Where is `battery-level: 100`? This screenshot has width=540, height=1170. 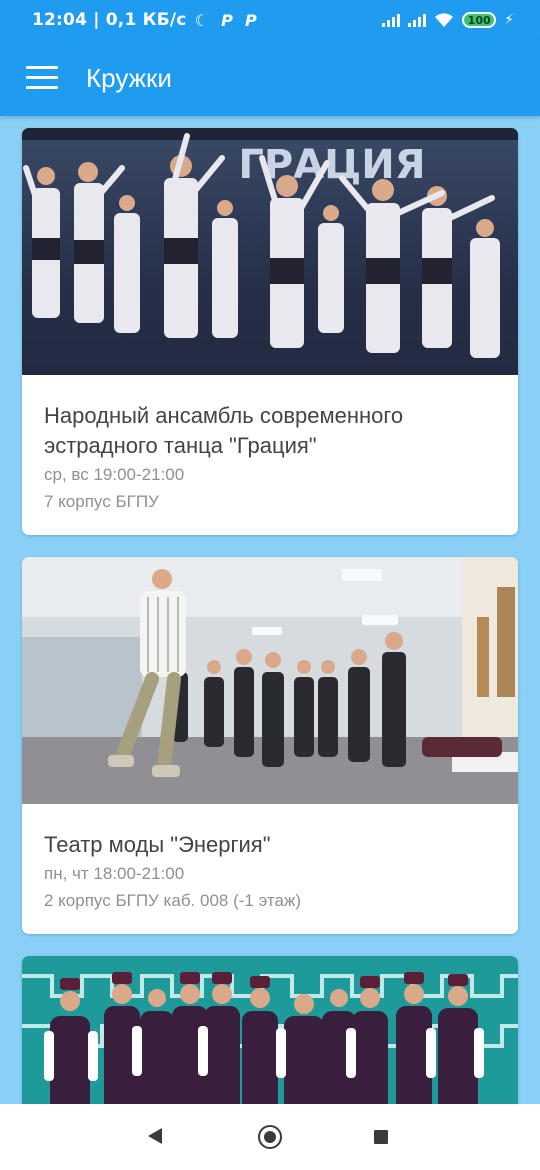 battery-level: 100 is located at coordinates (479, 20).